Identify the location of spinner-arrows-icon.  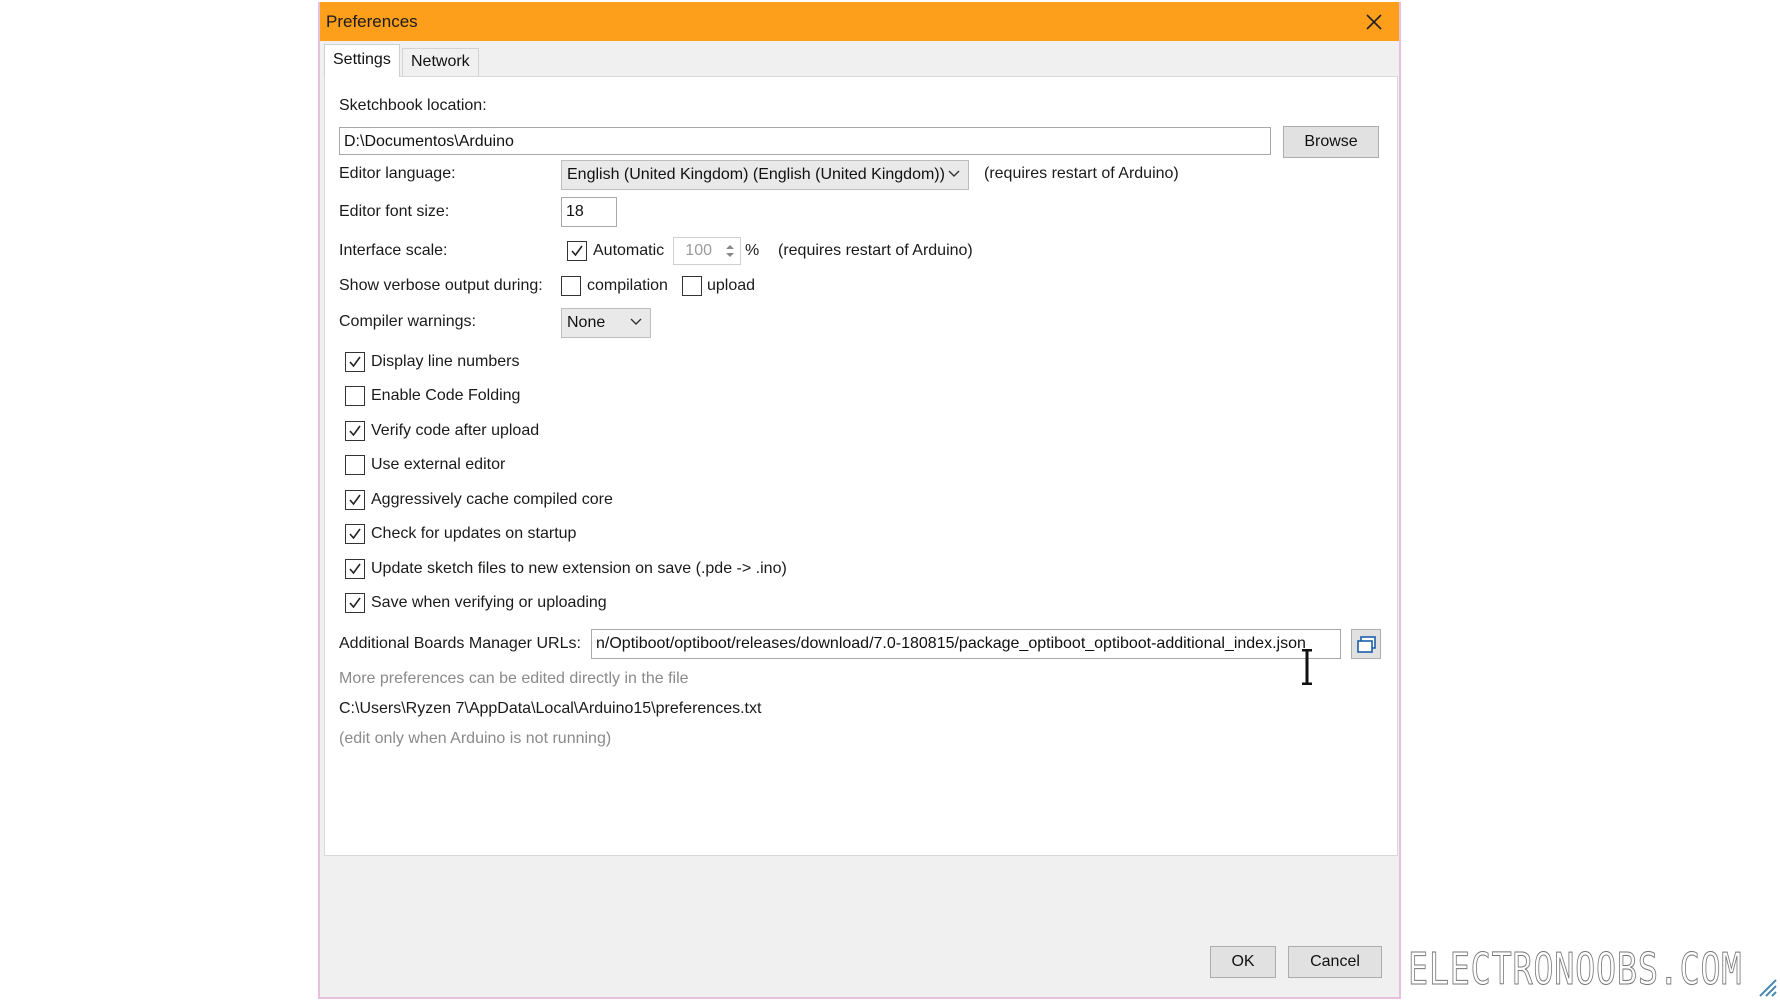
(730, 251).